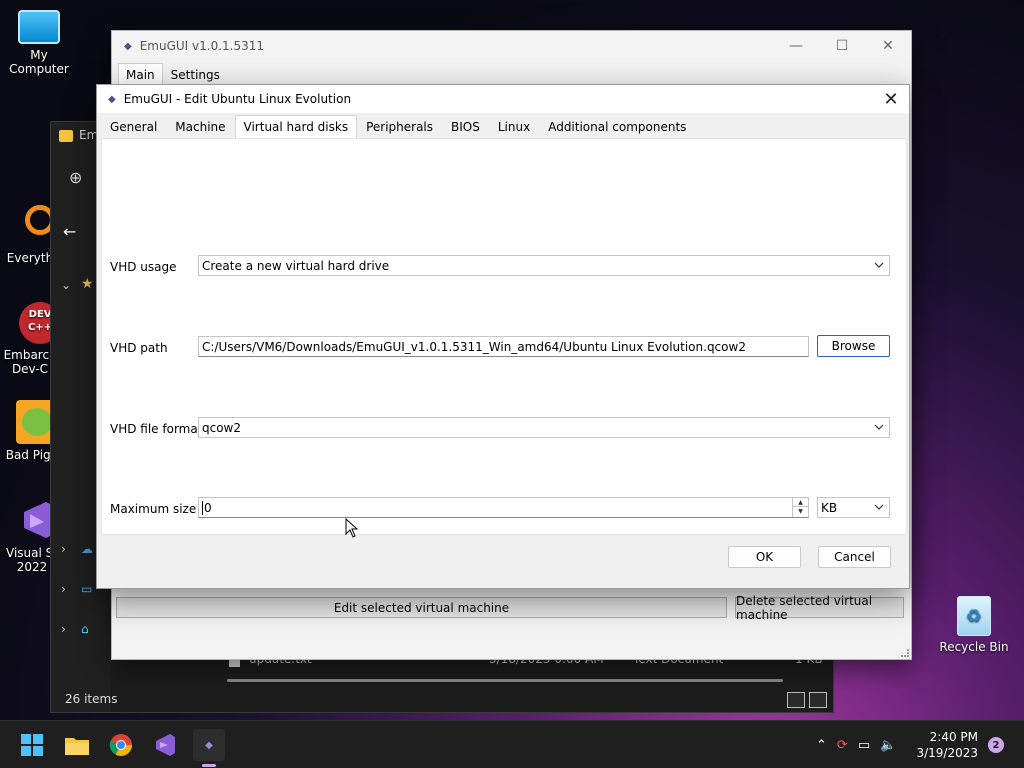  I want to click on volume-icon: 🔈, so click(888, 745).